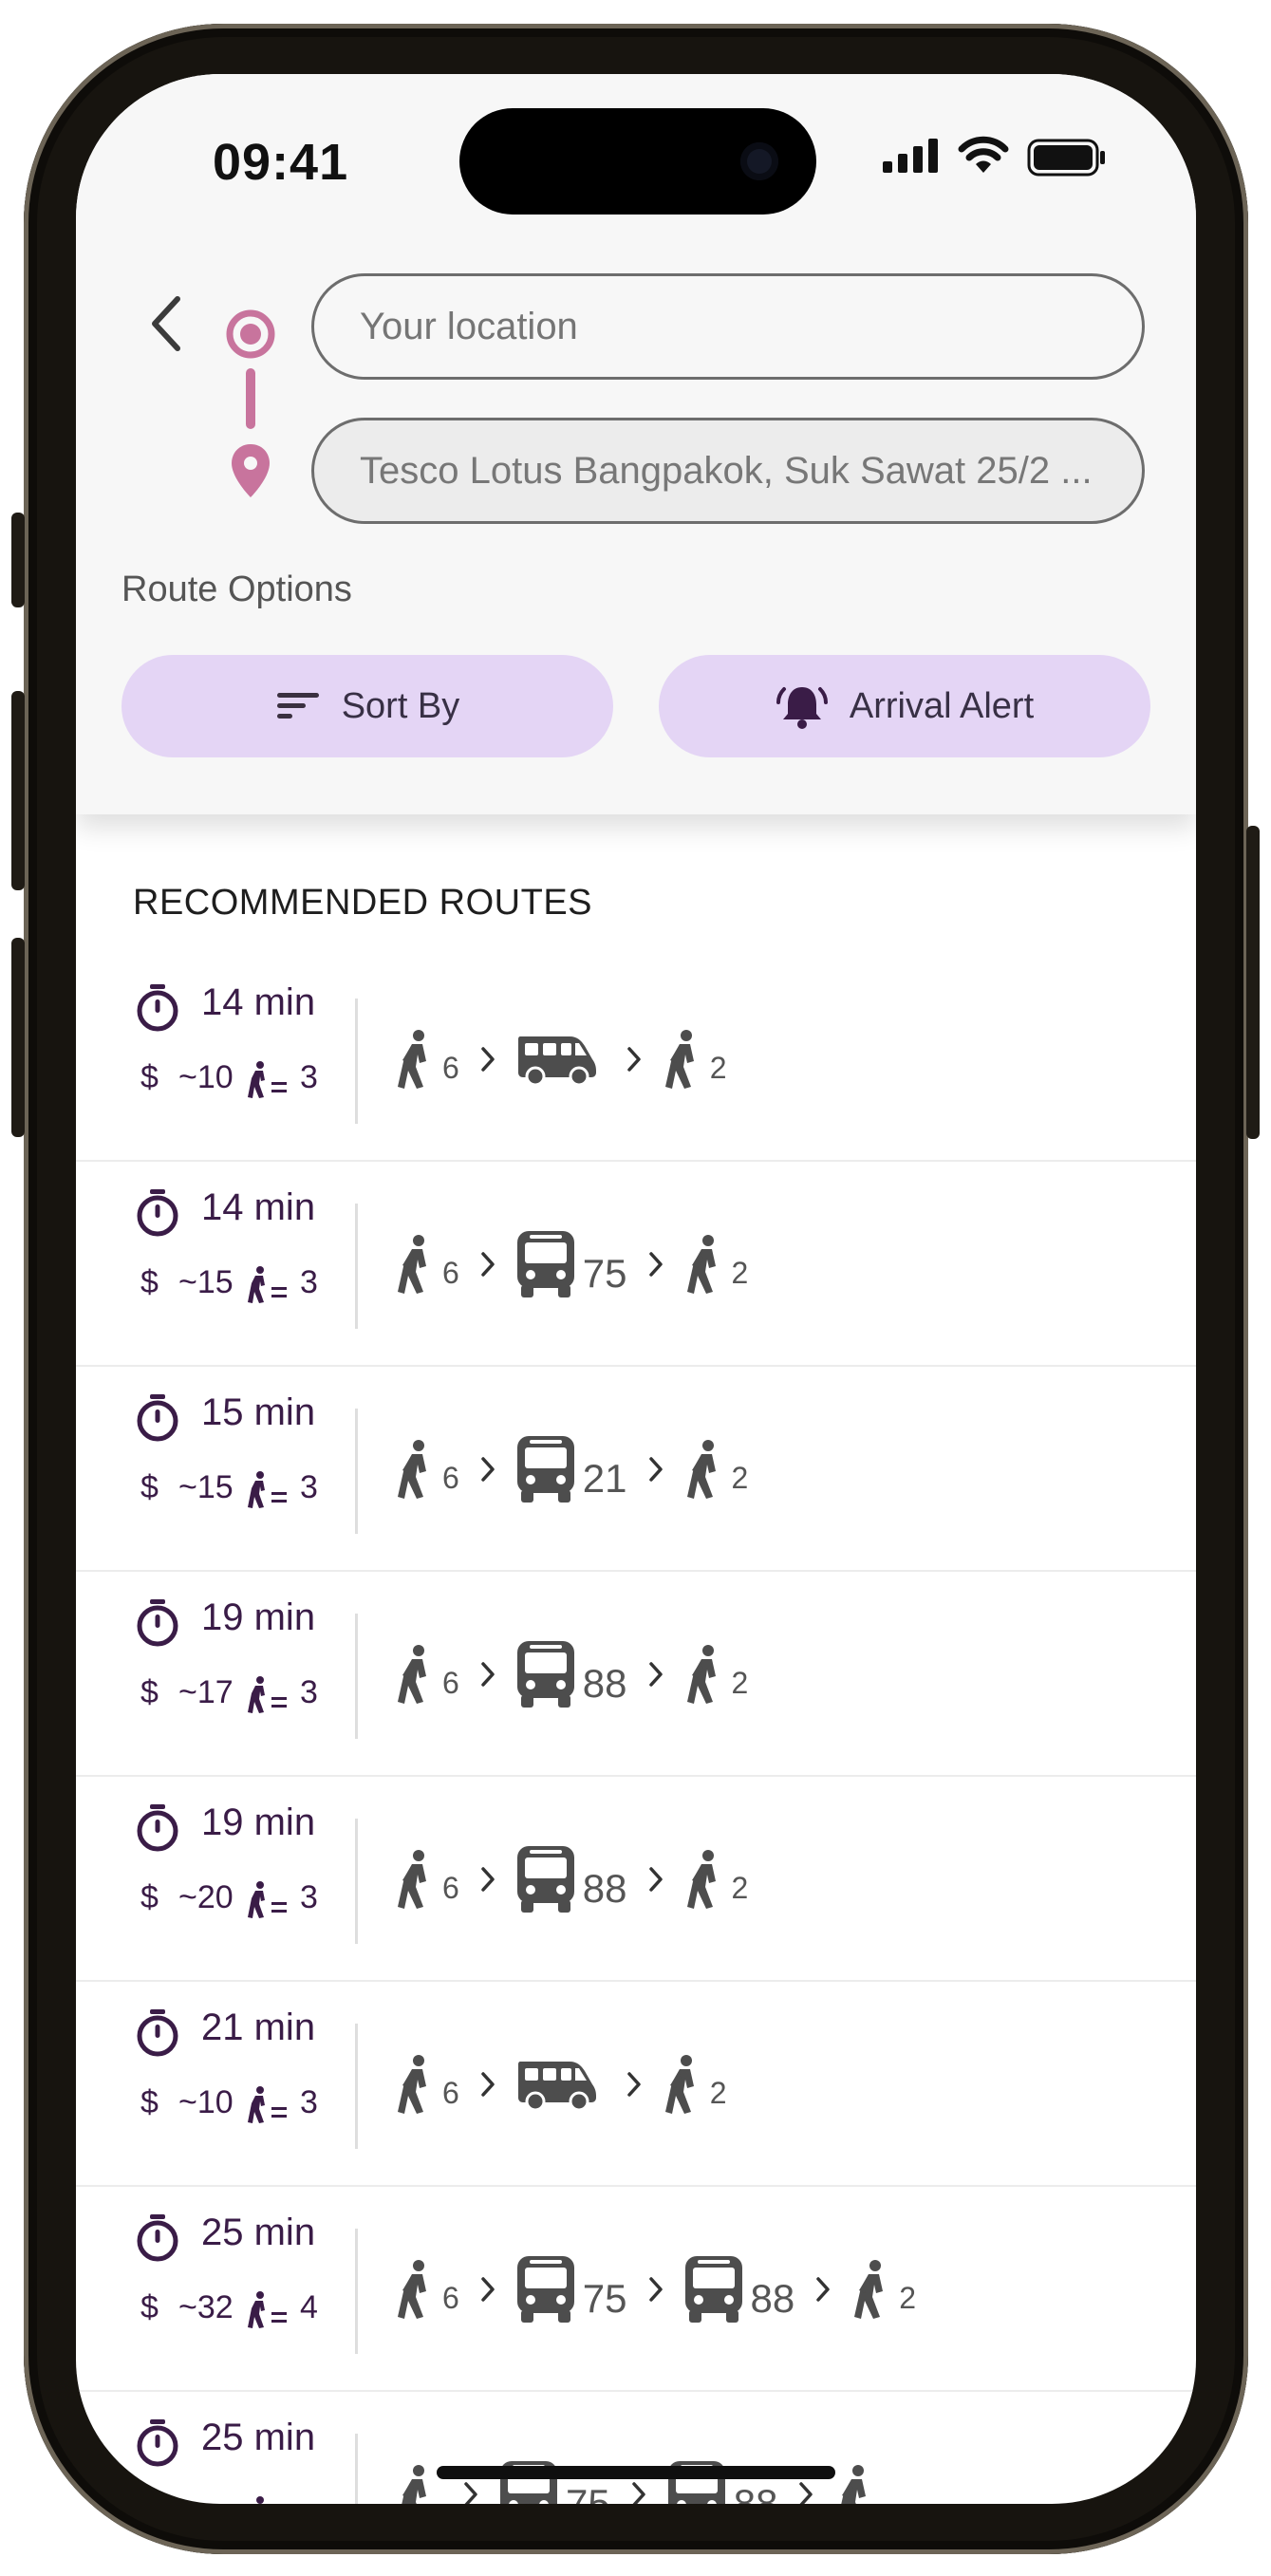 The height and width of the screenshot is (2576, 1271). I want to click on route-summary: 19 min $ ~17 3, so click(218, 1673).